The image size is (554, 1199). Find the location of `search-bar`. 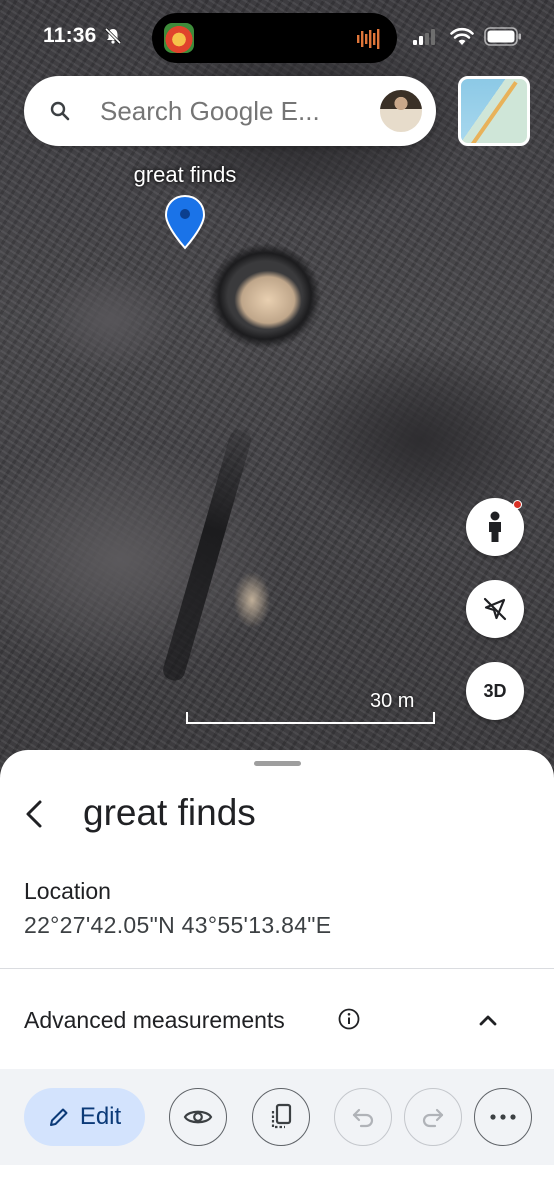

search-bar is located at coordinates (230, 111).